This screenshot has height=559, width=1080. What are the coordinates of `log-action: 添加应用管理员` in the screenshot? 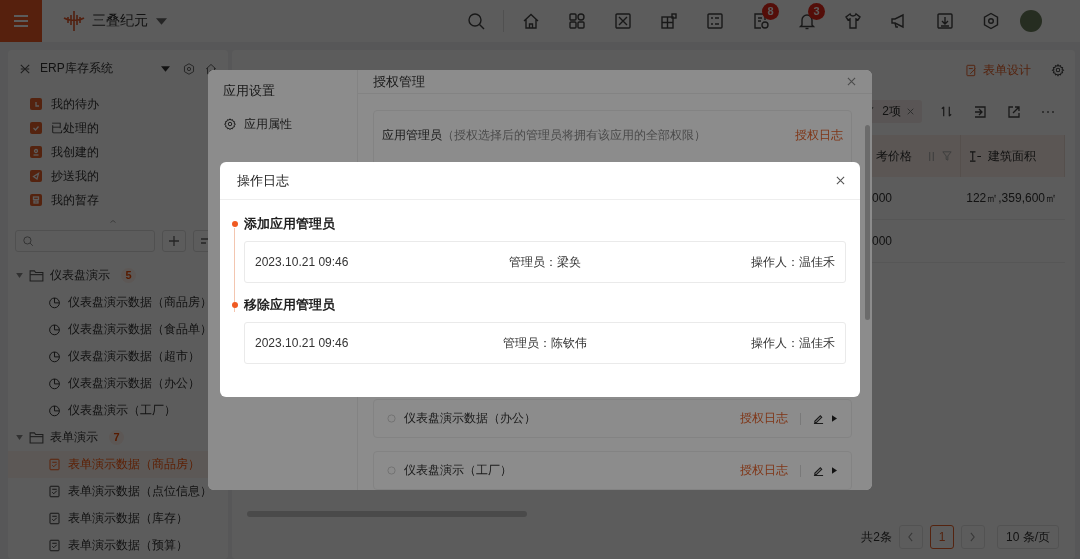 It's located at (289, 224).